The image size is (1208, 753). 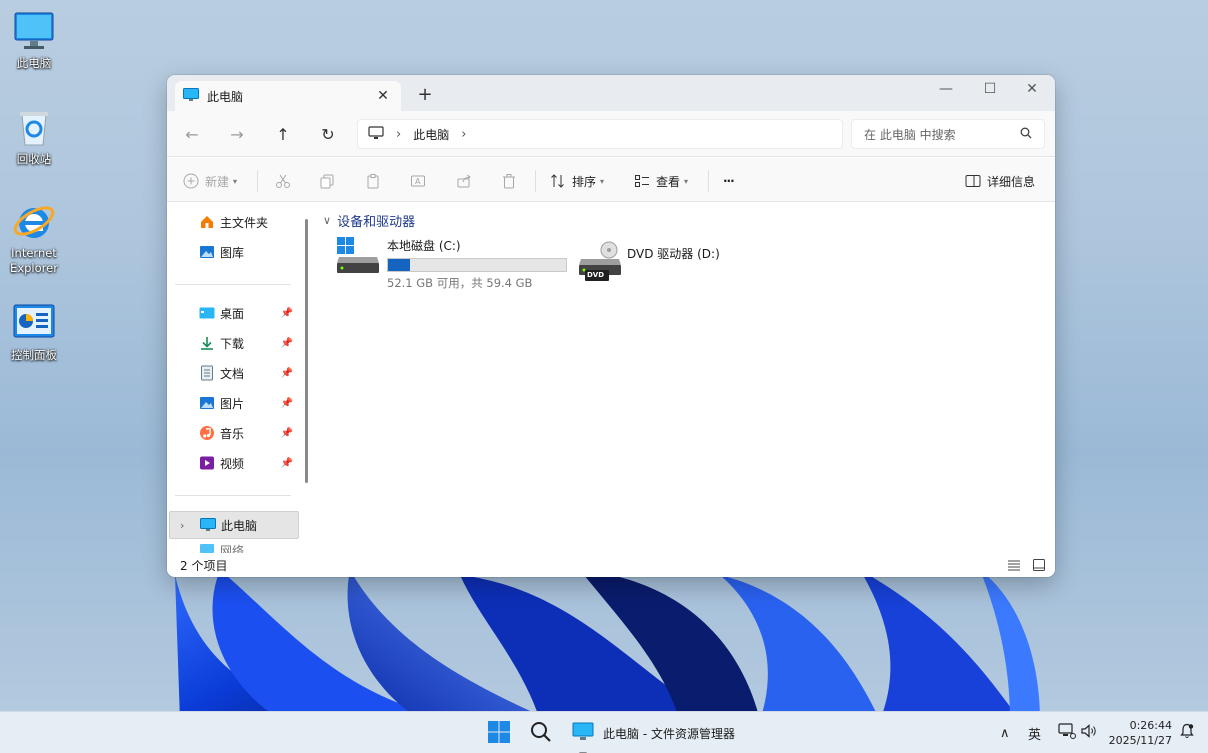 I want to click on sidebar-item-this-pc: › 此电脑, so click(x=234, y=525).